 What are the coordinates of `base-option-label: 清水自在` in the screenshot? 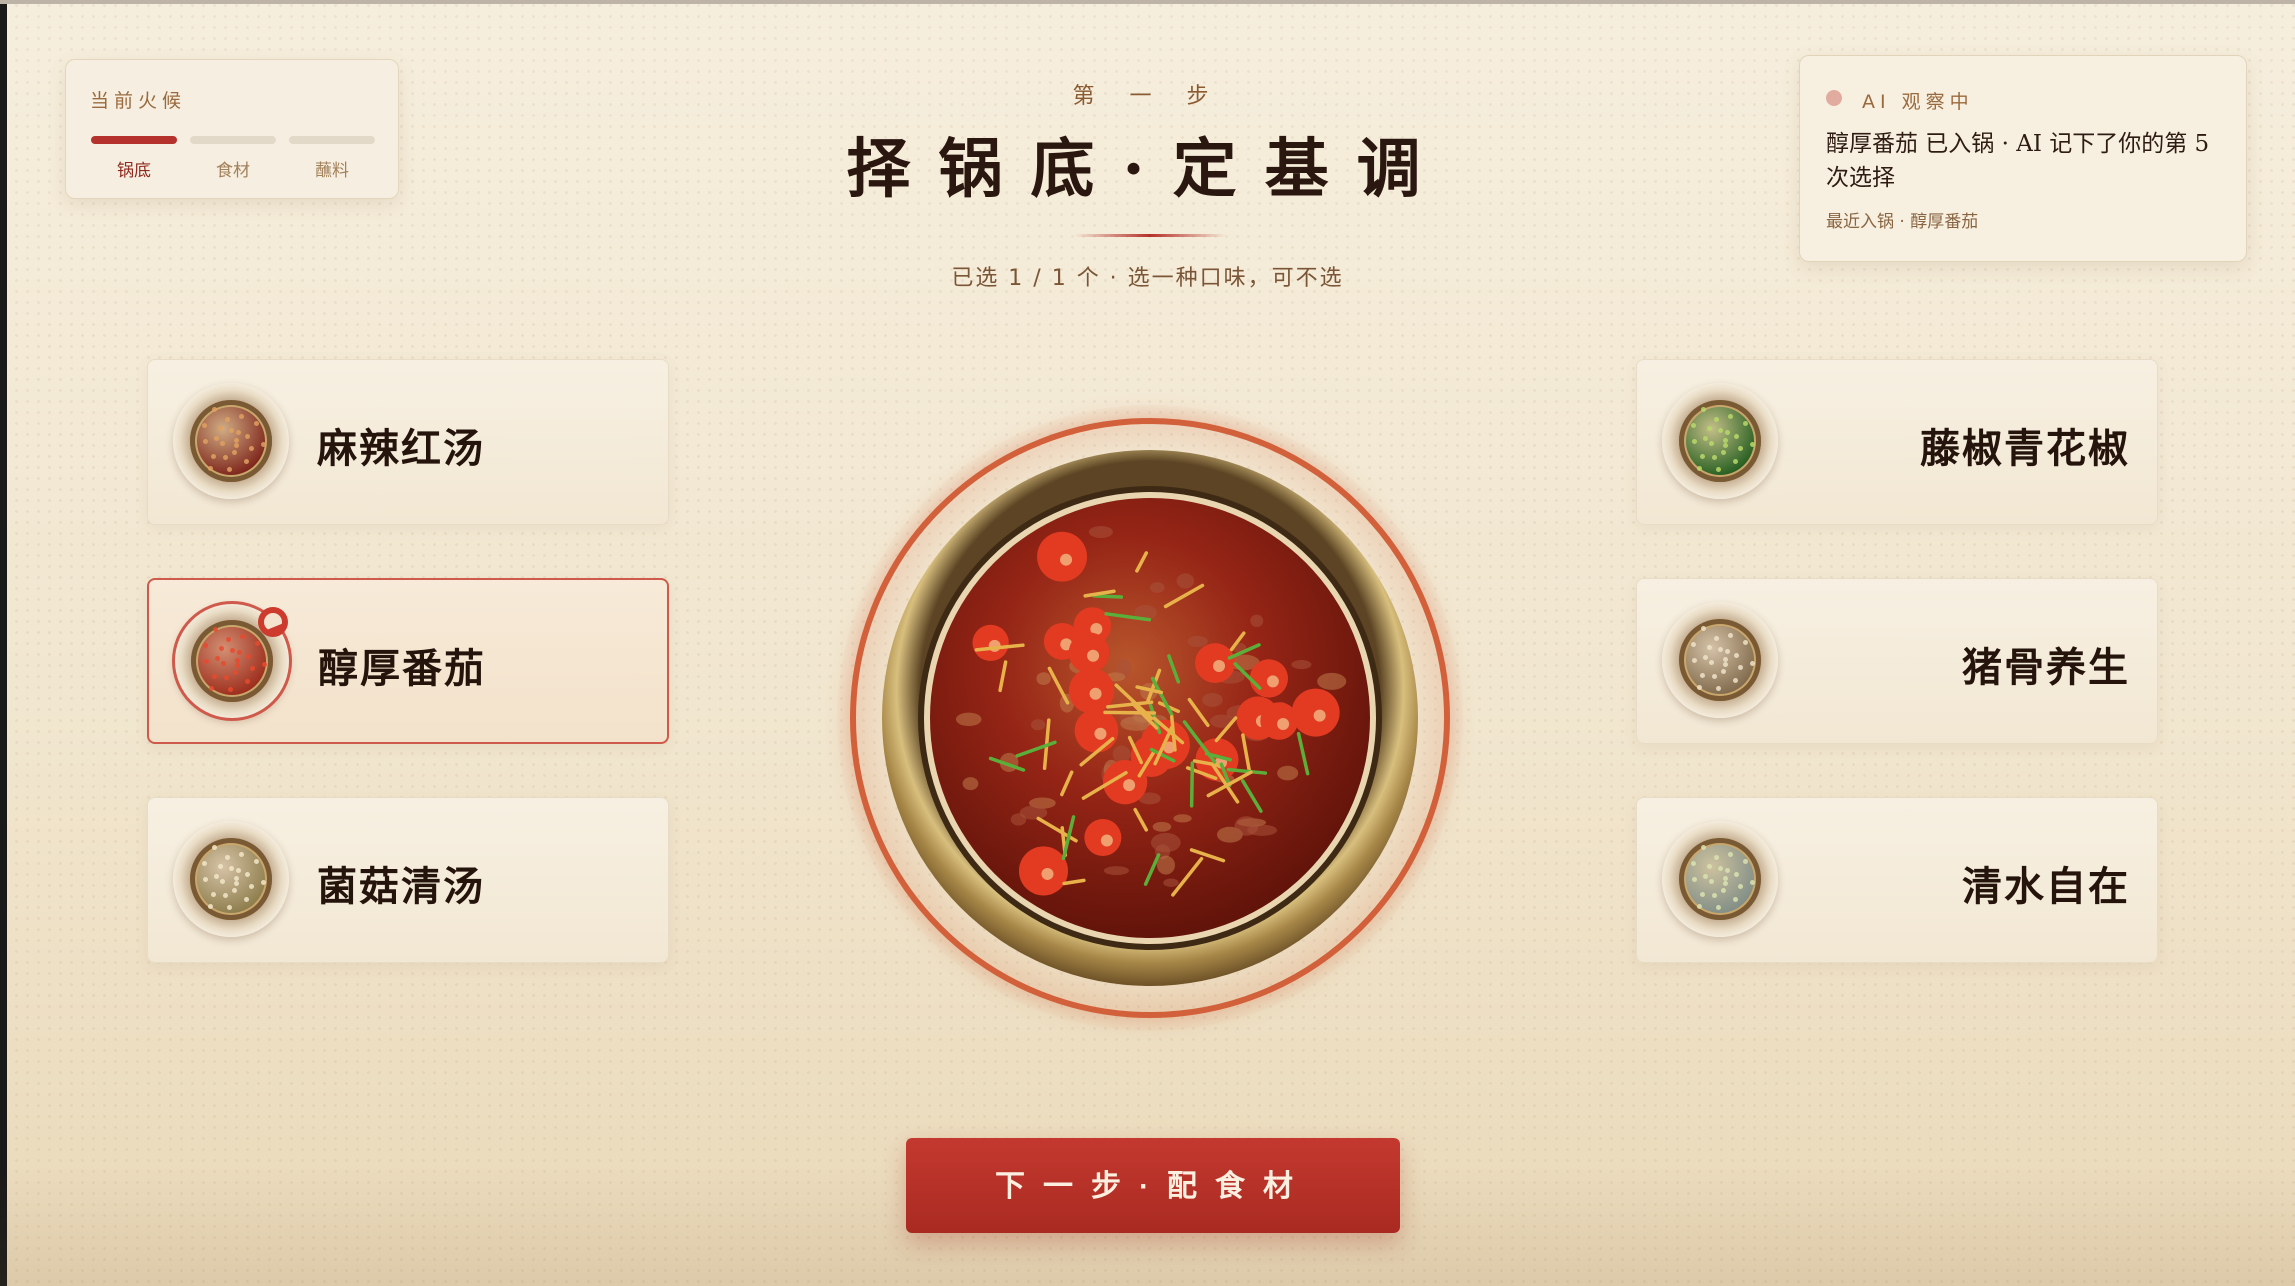 It's located at (2046, 886).